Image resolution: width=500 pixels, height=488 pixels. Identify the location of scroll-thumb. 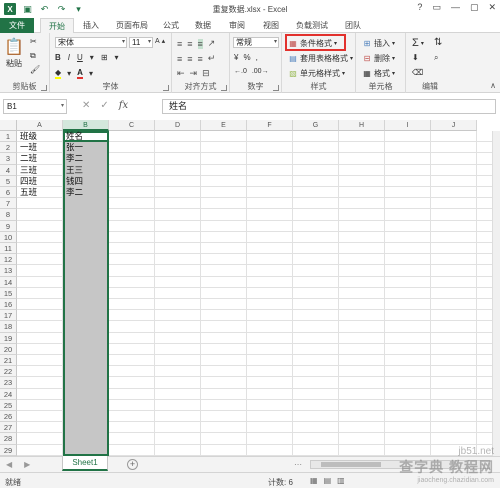
(351, 464).